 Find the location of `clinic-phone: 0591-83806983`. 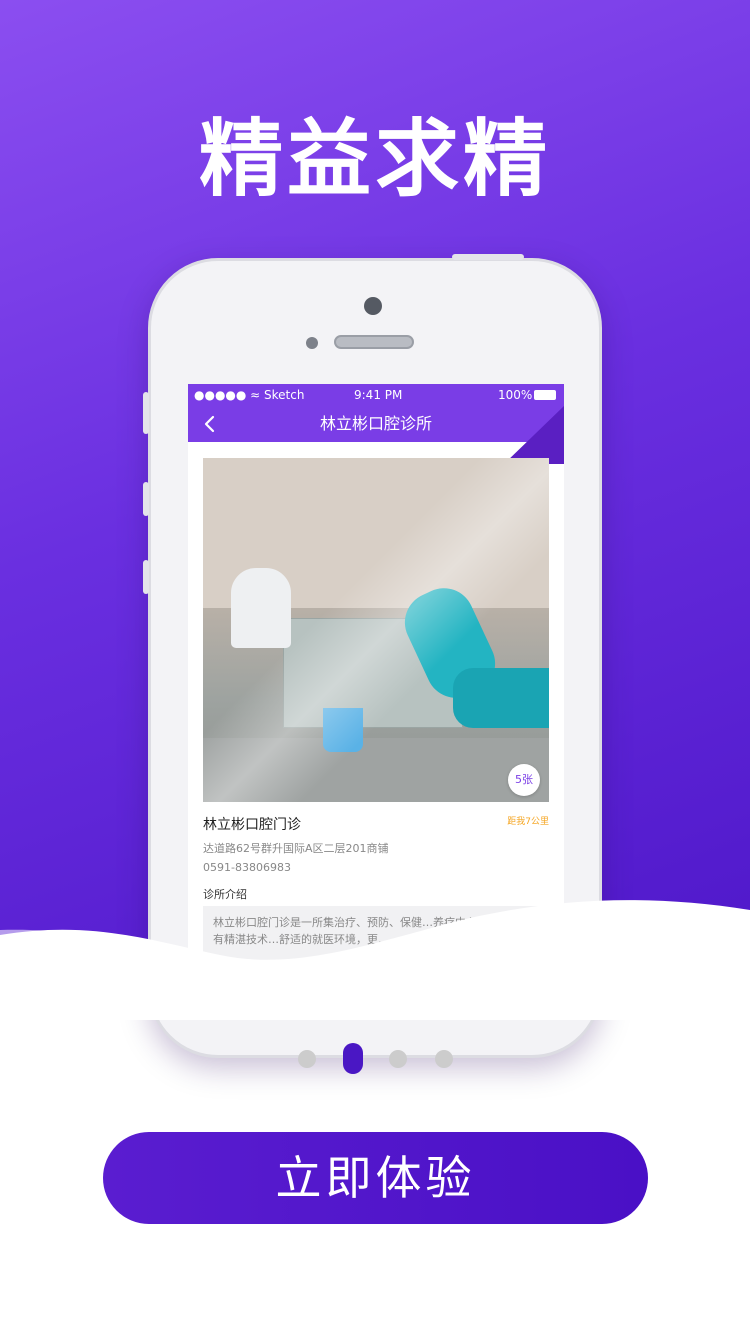

clinic-phone: 0591-83806983 is located at coordinates (247, 867).